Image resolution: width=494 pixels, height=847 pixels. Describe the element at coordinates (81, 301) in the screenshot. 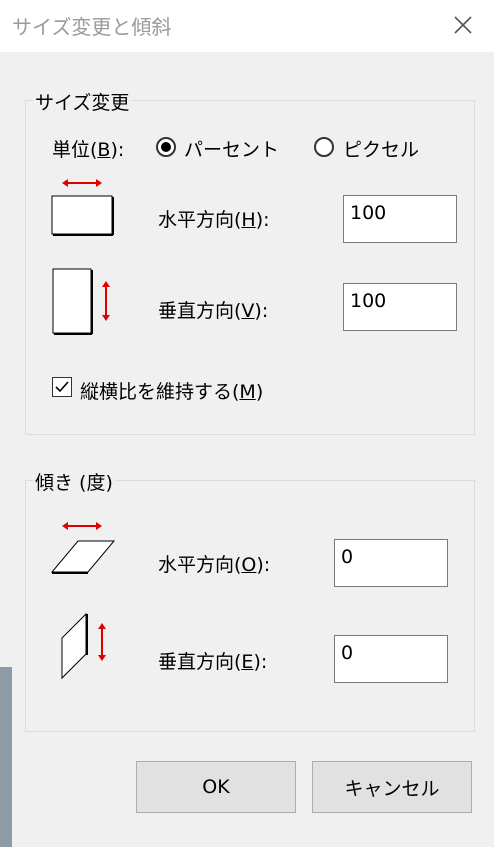

I see `vertical-resize-icon` at that location.